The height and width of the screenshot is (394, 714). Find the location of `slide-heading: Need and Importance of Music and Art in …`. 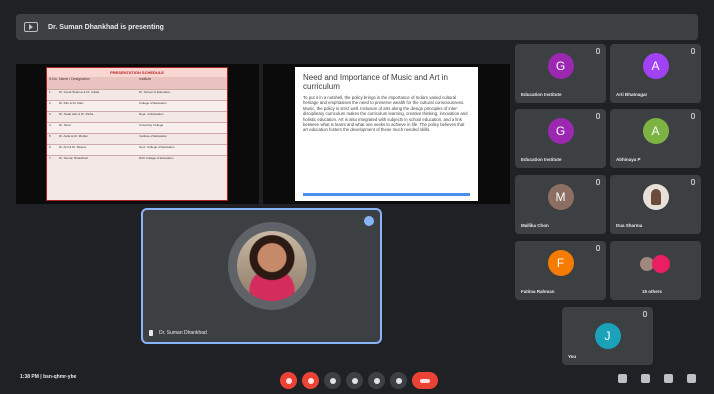

slide-heading: Need and Importance of Music and Art in … is located at coordinates (375, 82).